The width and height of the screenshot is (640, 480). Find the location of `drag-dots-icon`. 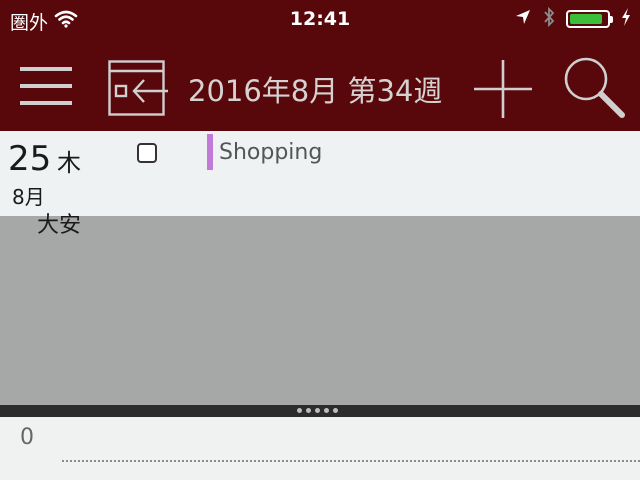

drag-dots-icon is located at coordinates (317, 410).